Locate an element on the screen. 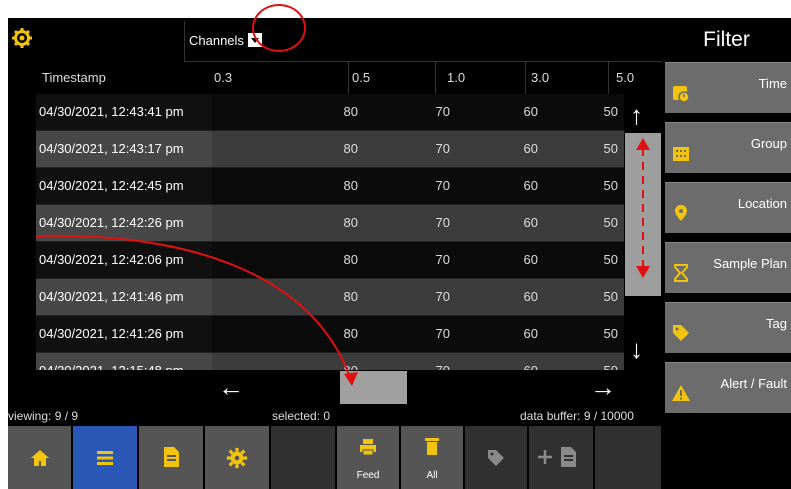  scroll-right-arrow-icon: → is located at coordinates (603, 387).